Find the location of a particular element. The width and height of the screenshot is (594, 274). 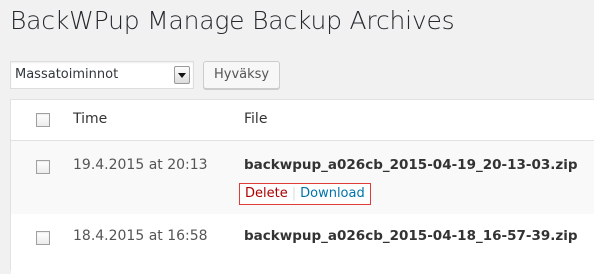

select-all-checkbox is located at coordinates (43, 120).